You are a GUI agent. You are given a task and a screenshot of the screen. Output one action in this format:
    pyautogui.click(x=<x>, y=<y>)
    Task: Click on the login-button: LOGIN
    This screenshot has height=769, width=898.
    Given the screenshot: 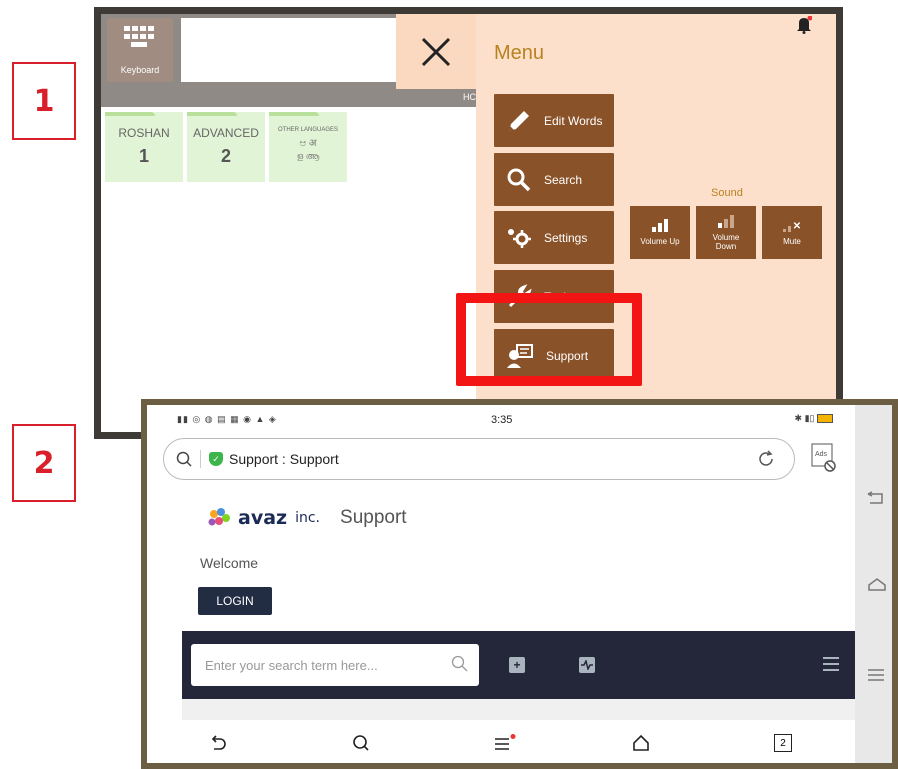 What is the action you would take?
    pyautogui.click(x=235, y=601)
    